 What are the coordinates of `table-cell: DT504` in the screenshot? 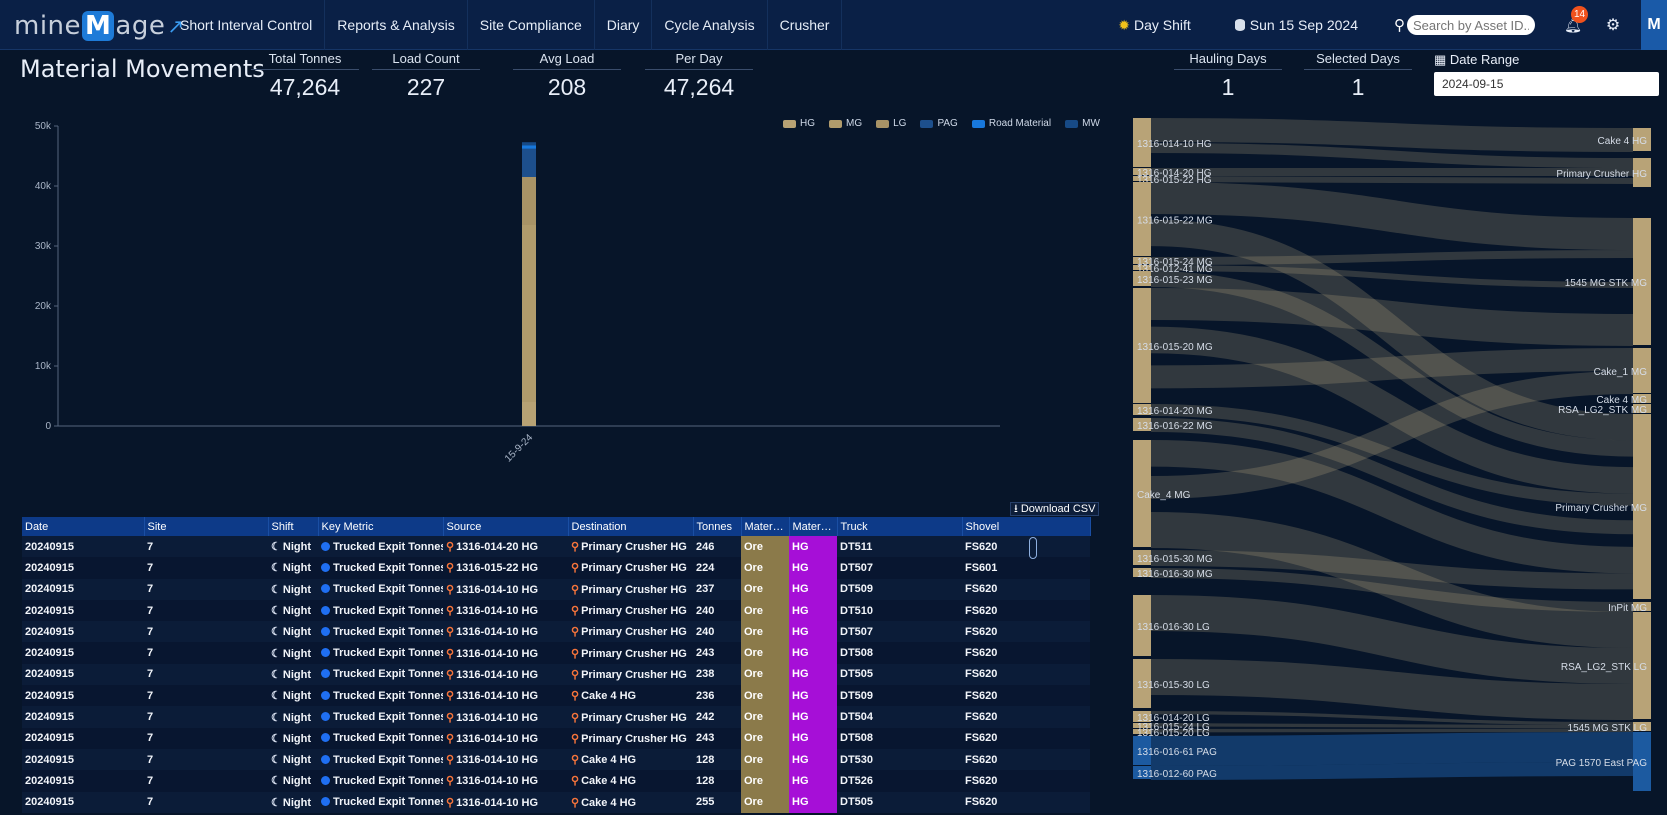 It's located at (899, 717).